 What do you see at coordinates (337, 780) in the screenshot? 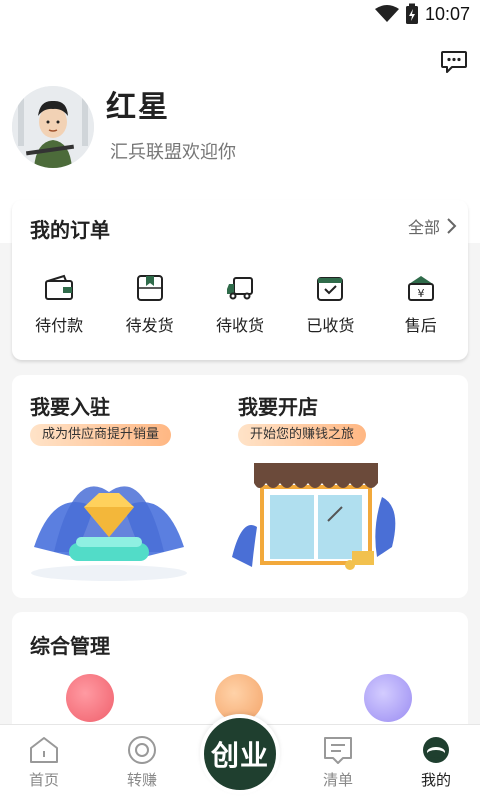
I see `tab-label: 清单` at bounding box center [337, 780].